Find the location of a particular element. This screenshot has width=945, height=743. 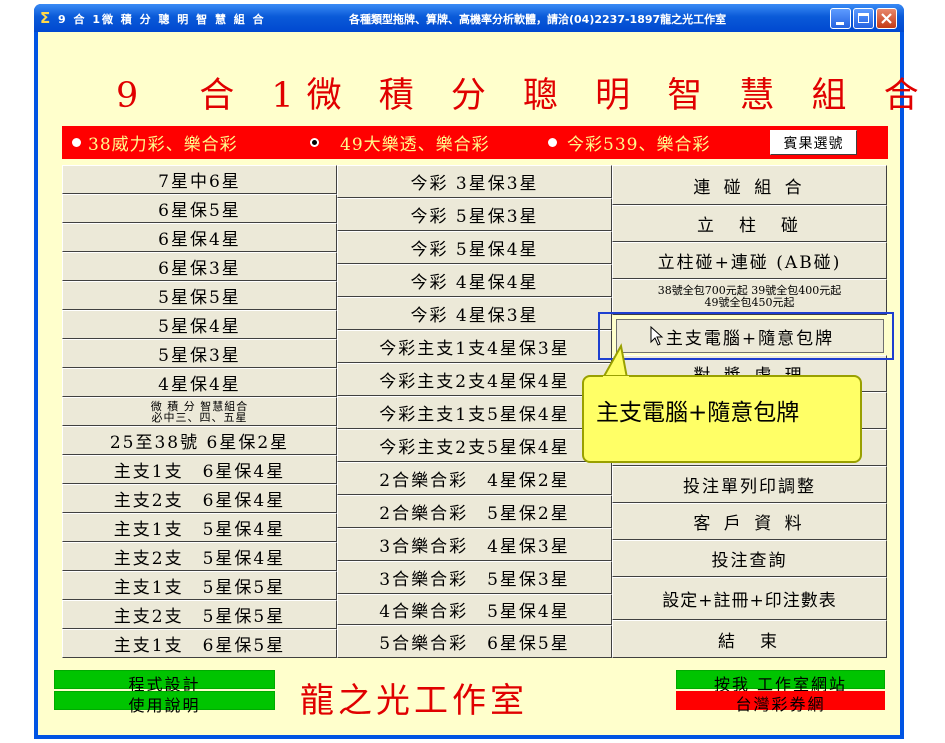

btn-539-main1-4-3: 今彩主支1支4星保3星 is located at coordinates (474, 346).